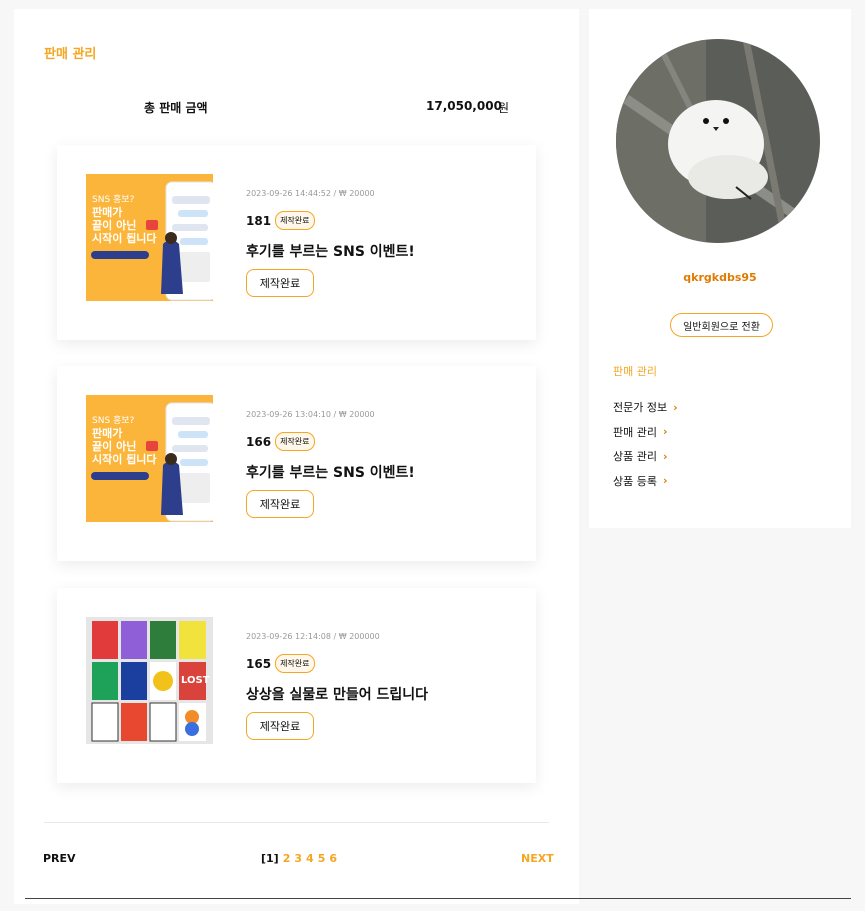 The width and height of the screenshot is (865, 911). Describe the element at coordinates (438, 898) in the screenshot. I see `footer-line` at that location.